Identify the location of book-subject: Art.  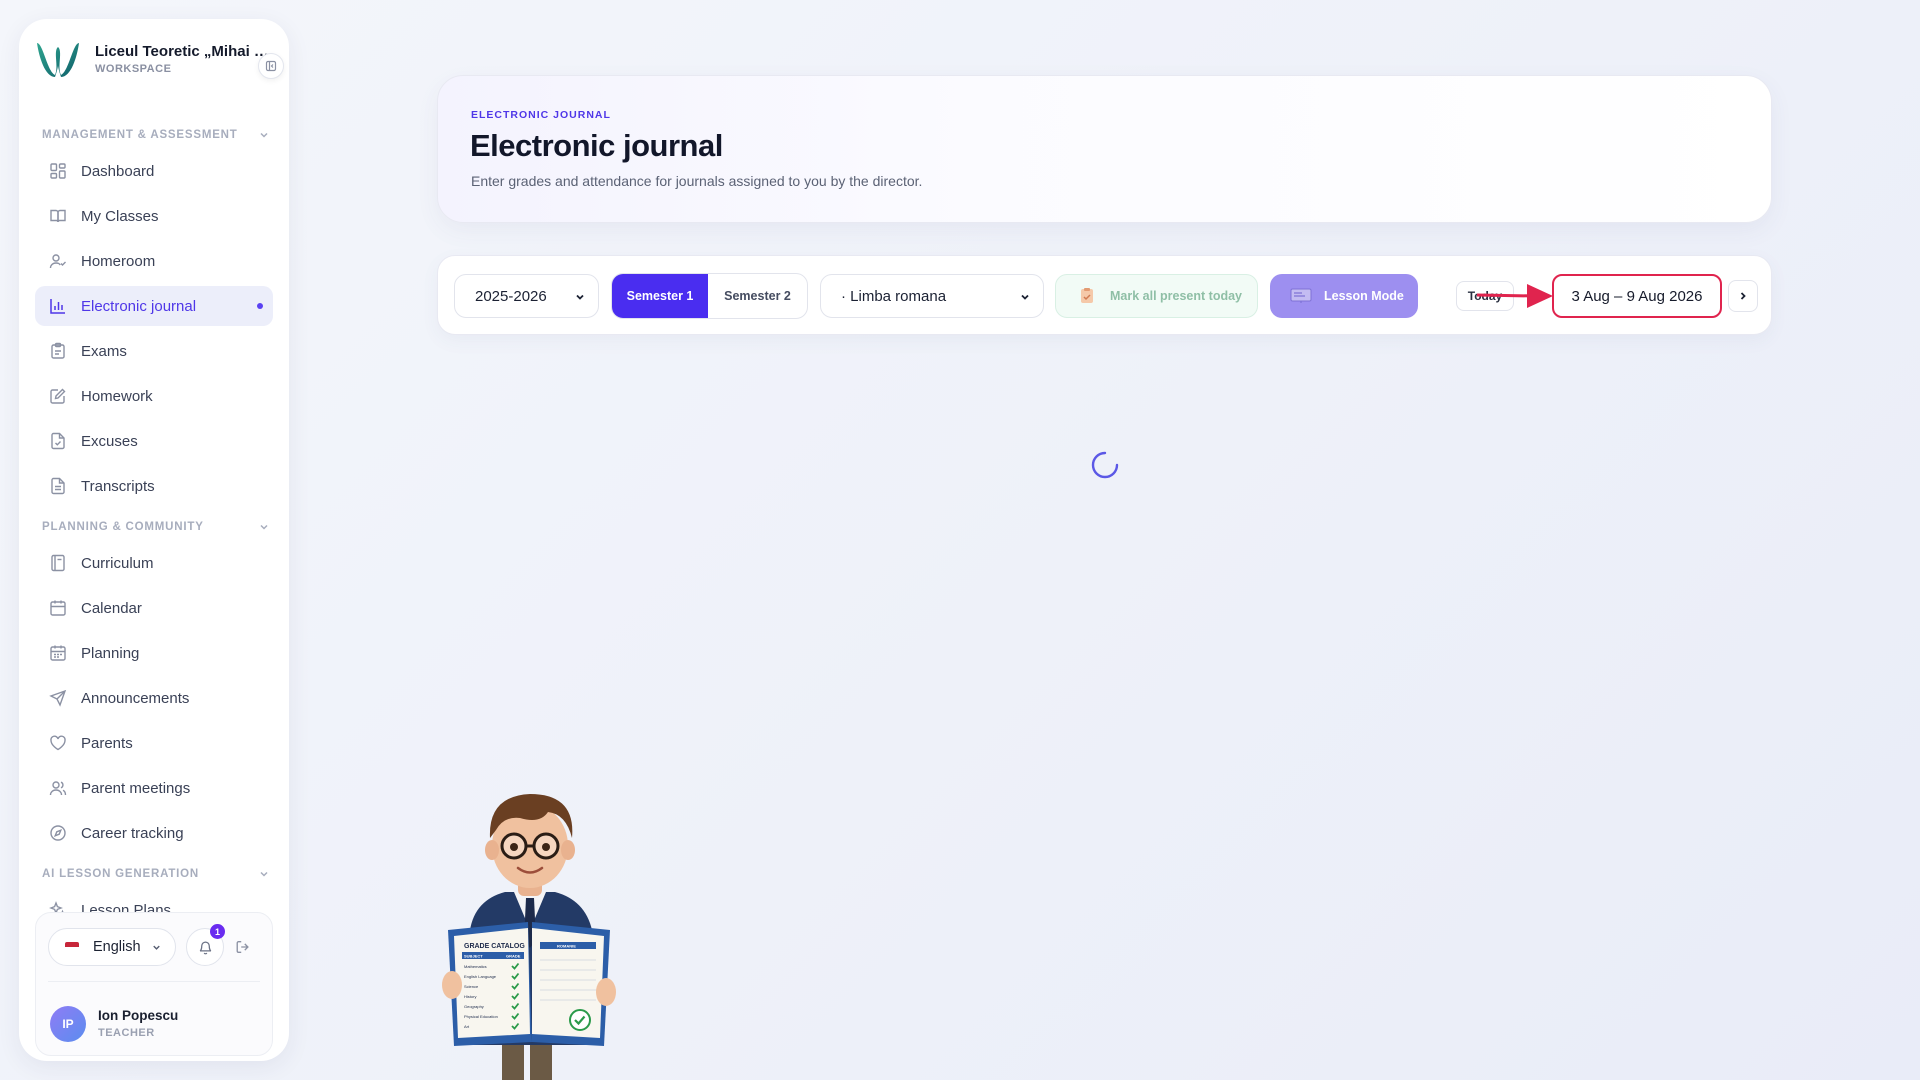
(467, 1026).